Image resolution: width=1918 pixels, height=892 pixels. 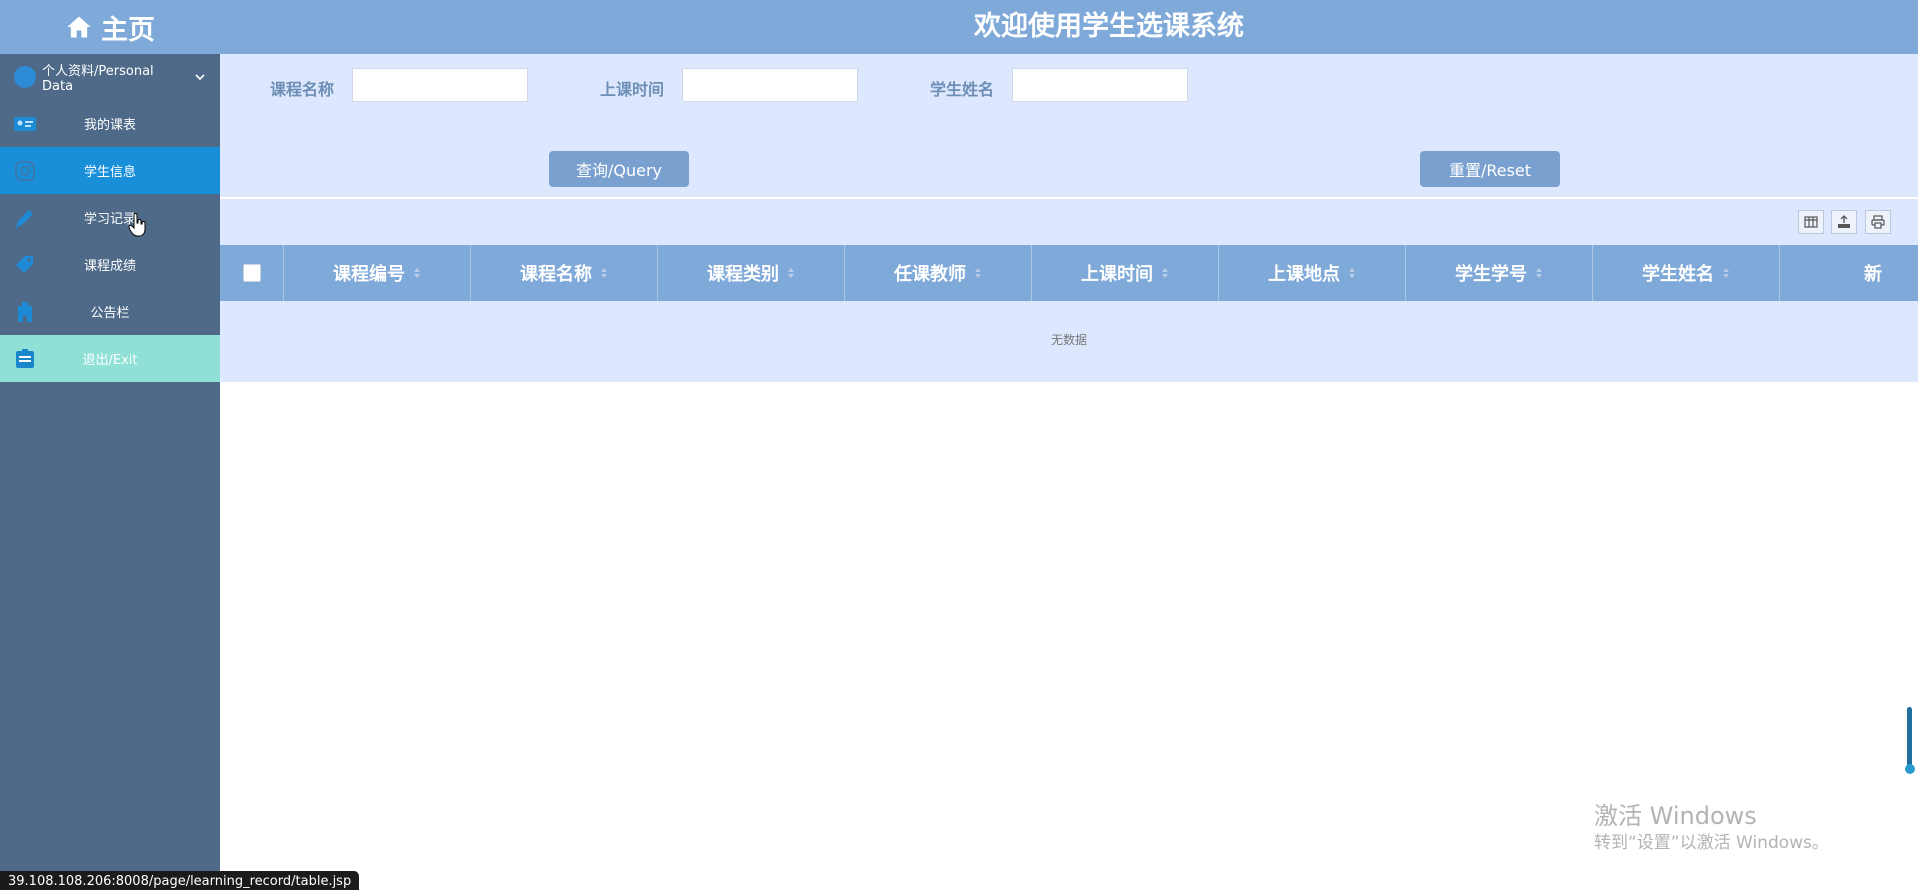 I want to click on select-all-cell, so click(x=252, y=273).